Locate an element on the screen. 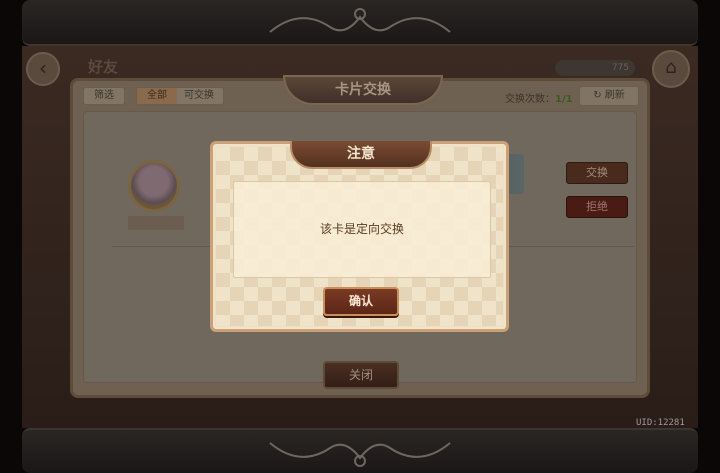  reject-button: 拒绝 is located at coordinates (597, 207).